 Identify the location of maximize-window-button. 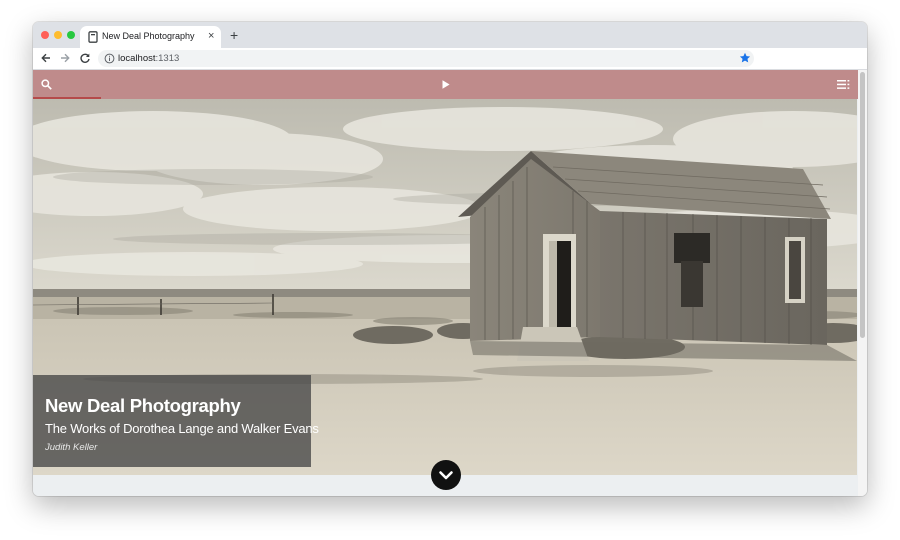
(71, 35).